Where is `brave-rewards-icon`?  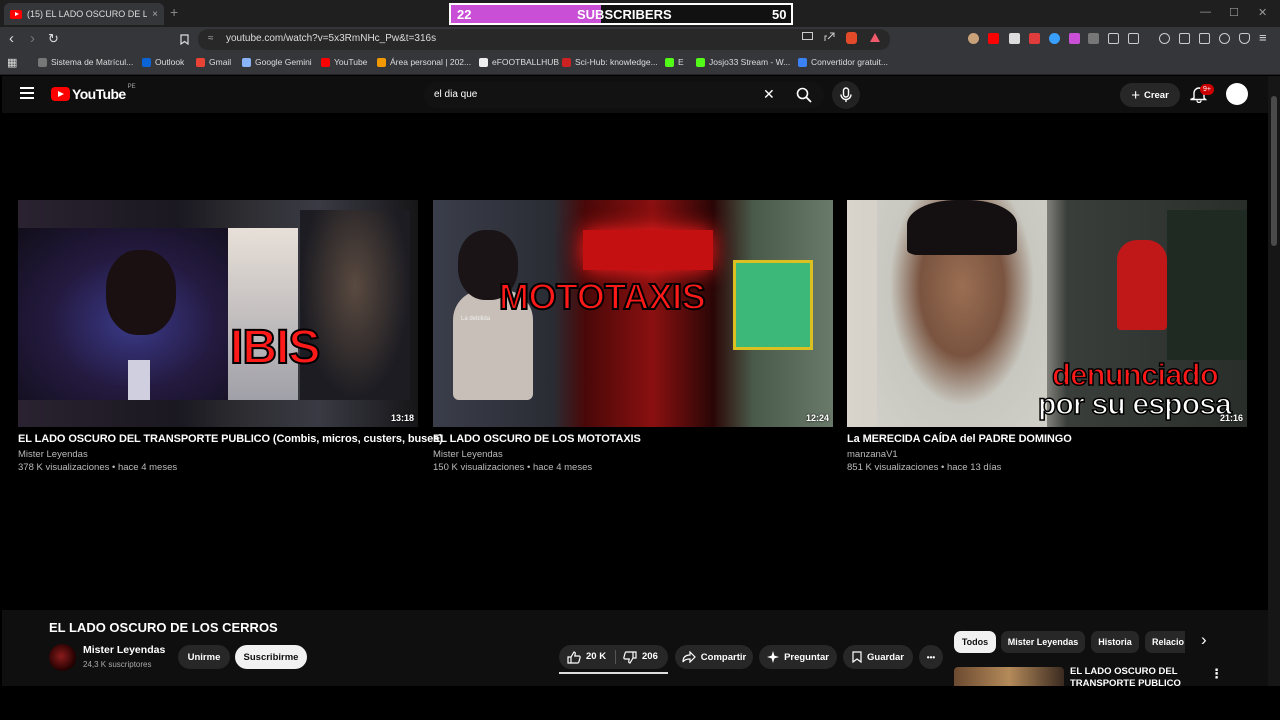 brave-rewards-icon is located at coordinates (875, 37).